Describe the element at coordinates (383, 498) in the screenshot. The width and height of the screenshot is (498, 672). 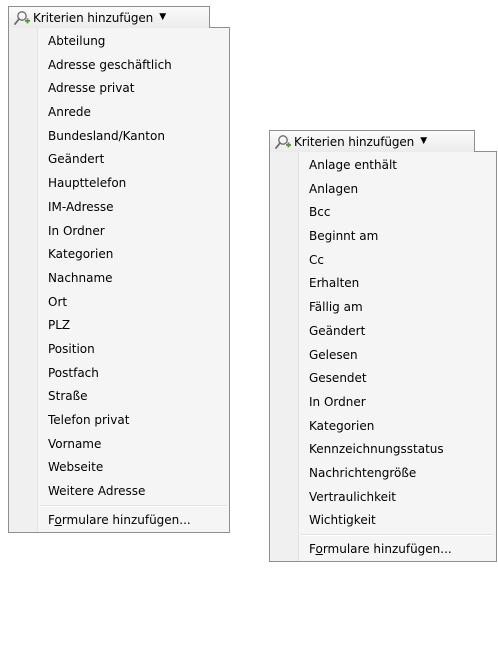
I see `menu-item-vertraulichkeit: Vertraulichkeit` at that location.